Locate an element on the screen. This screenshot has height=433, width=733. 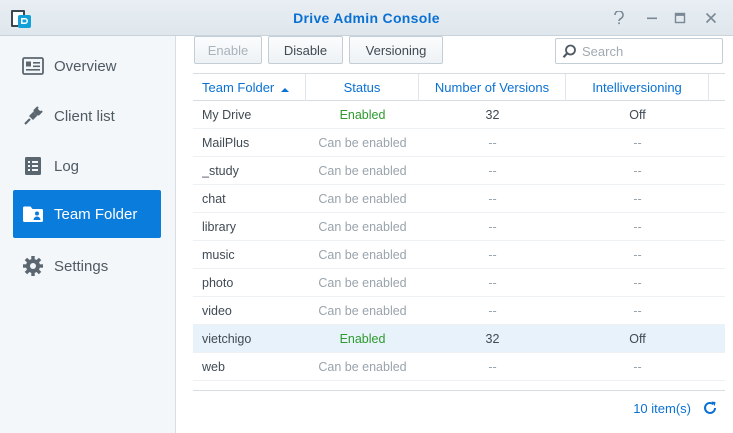
cell-team-folder: MailPlus is located at coordinates (226, 143).